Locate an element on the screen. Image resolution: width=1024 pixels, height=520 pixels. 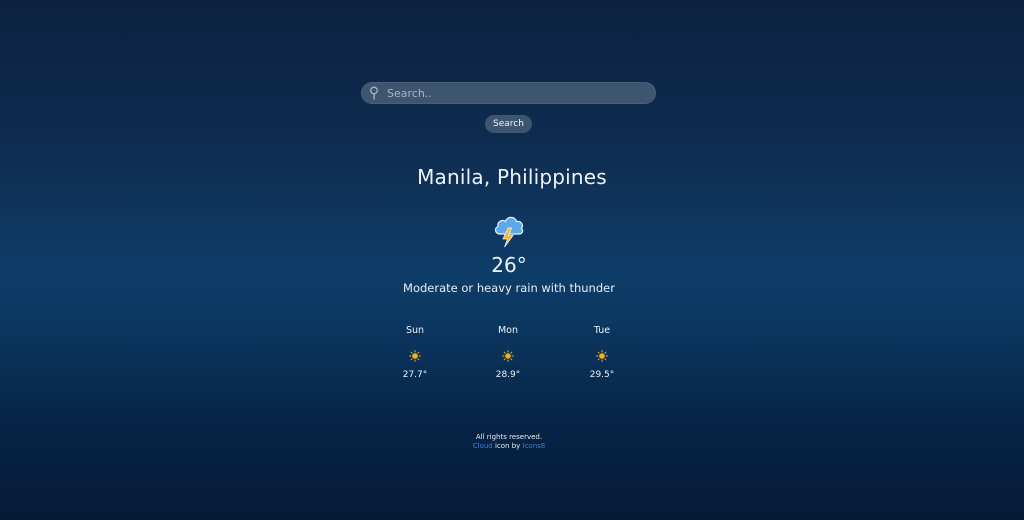
thunderstorm-cloud-icon is located at coordinates (509, 230).